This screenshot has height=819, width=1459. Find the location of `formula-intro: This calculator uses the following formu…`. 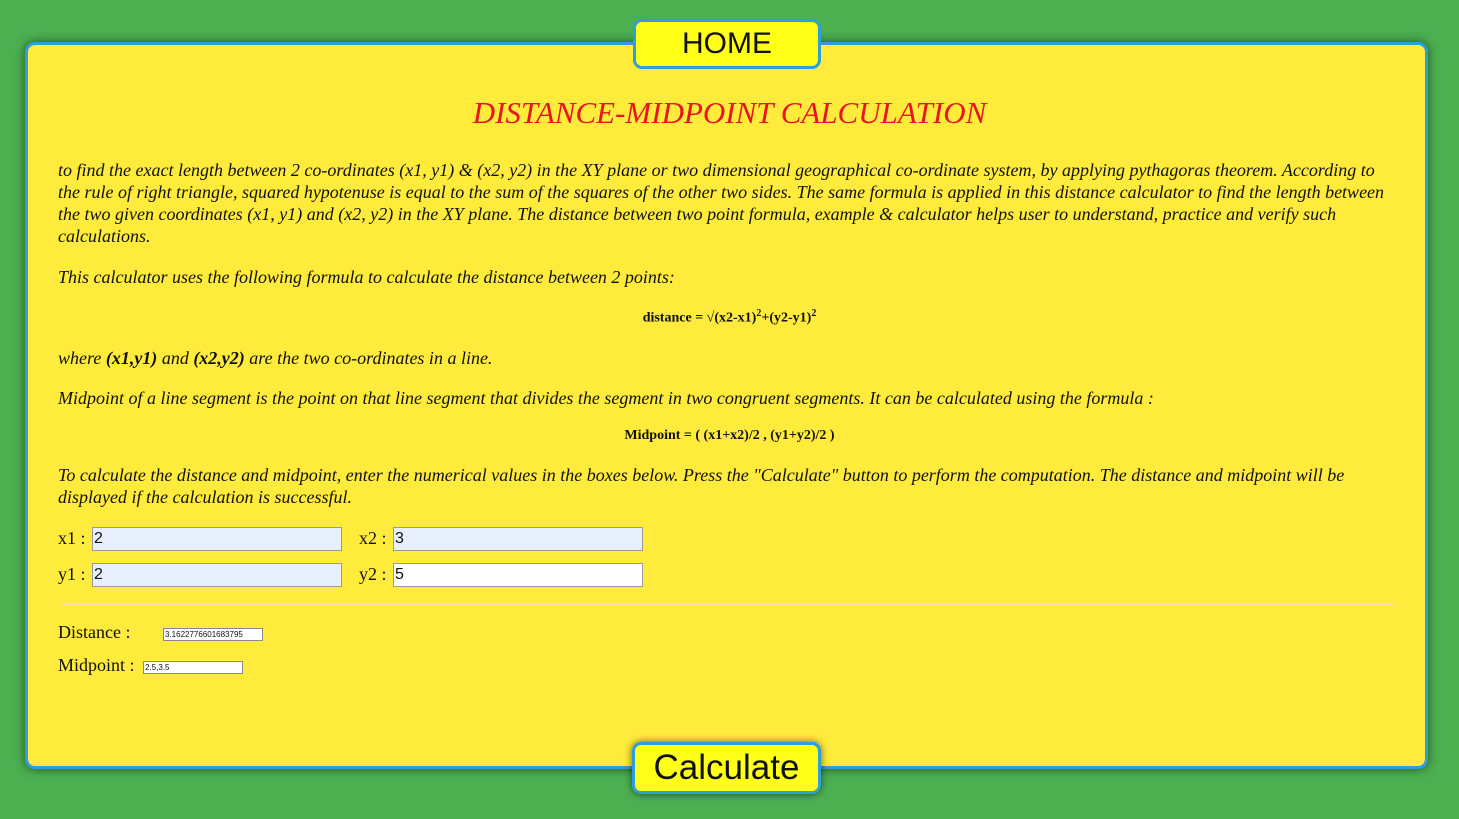

formula-intro: This calculator uses the following formu… is located at coordinates (366, 277).